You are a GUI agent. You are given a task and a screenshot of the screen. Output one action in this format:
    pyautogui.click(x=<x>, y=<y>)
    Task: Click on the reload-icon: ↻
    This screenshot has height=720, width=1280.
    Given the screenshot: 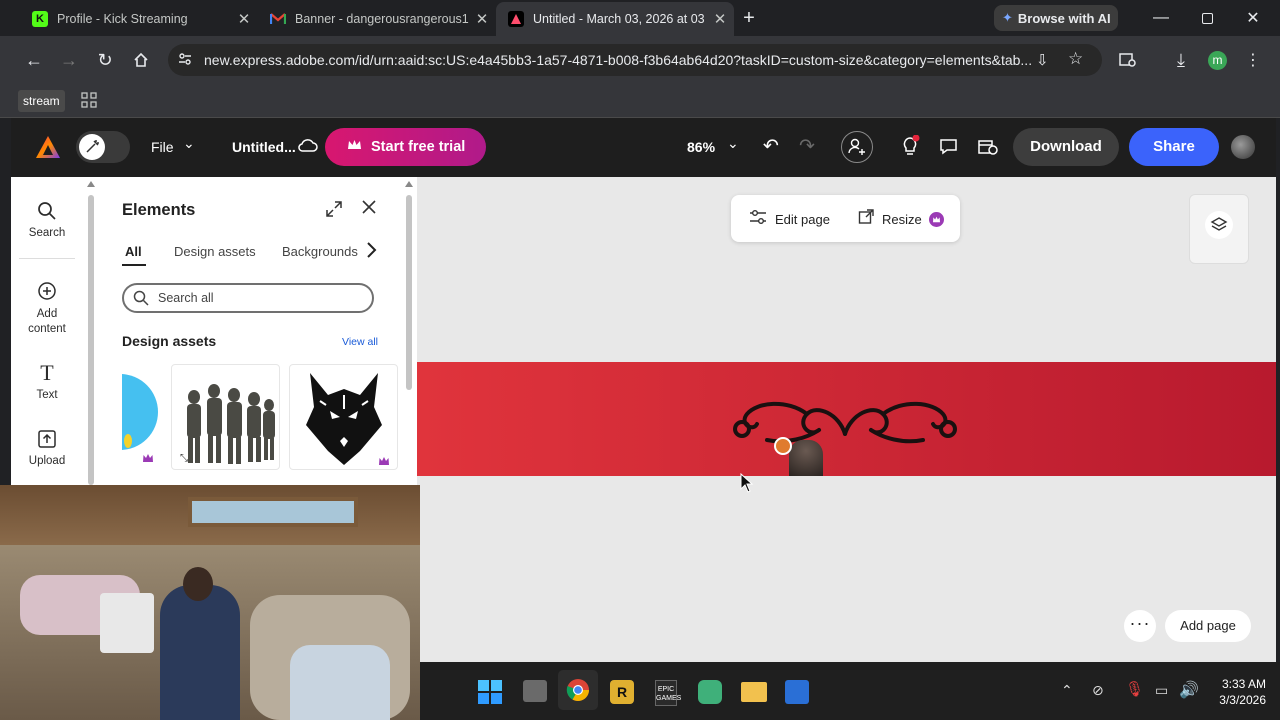 What is the action you would take?
    pyautogui.click(x=105, y=60)
    